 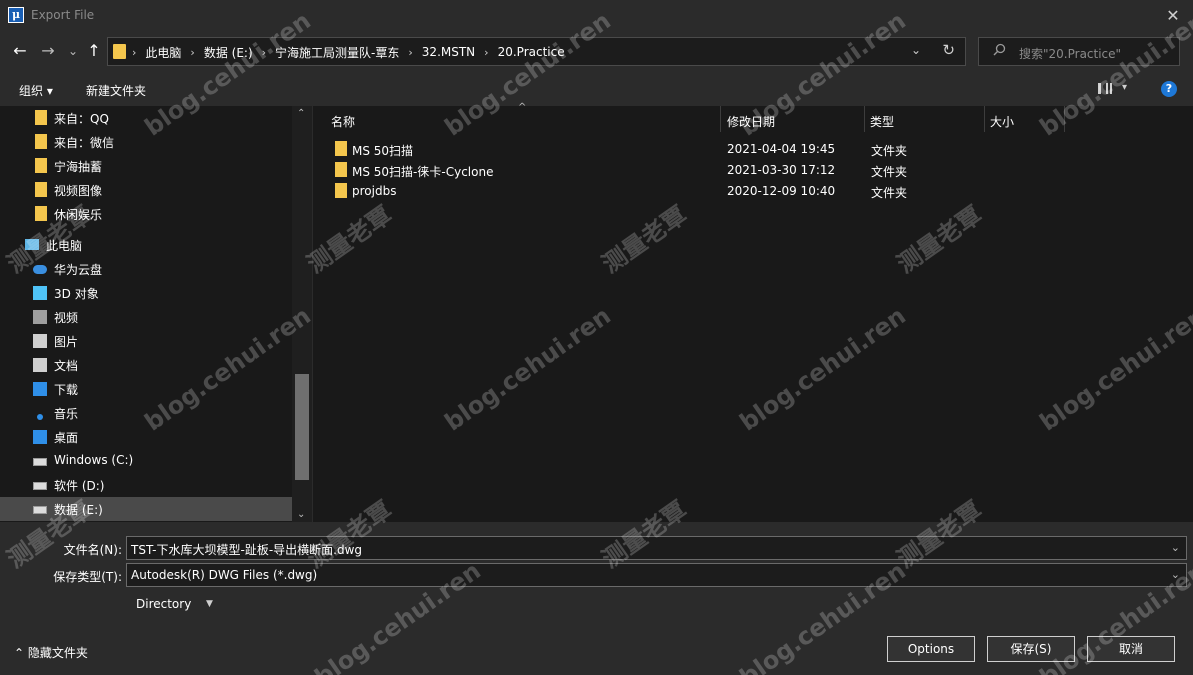 I want to click on sidebar-item-label: 华为云盘, so click(x=78, y=270).